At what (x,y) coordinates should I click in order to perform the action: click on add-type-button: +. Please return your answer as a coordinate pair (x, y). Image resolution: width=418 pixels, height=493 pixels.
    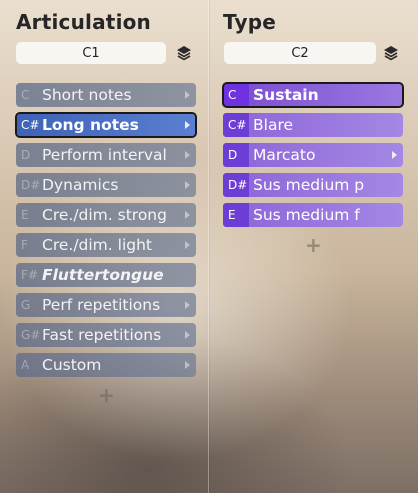
    Looking at the image, I should click on (313, 245).